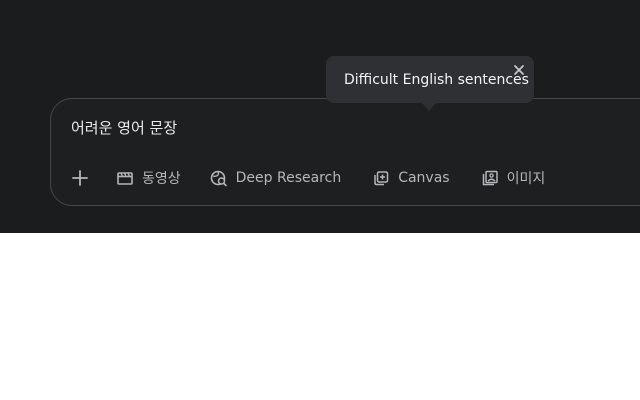 Image resolution: width=640 pixels, height=400 pixels. Describe the element at coordinates (288, 178) in the screenshot. I see `deep-research-button-label: Deep Research` at that location.